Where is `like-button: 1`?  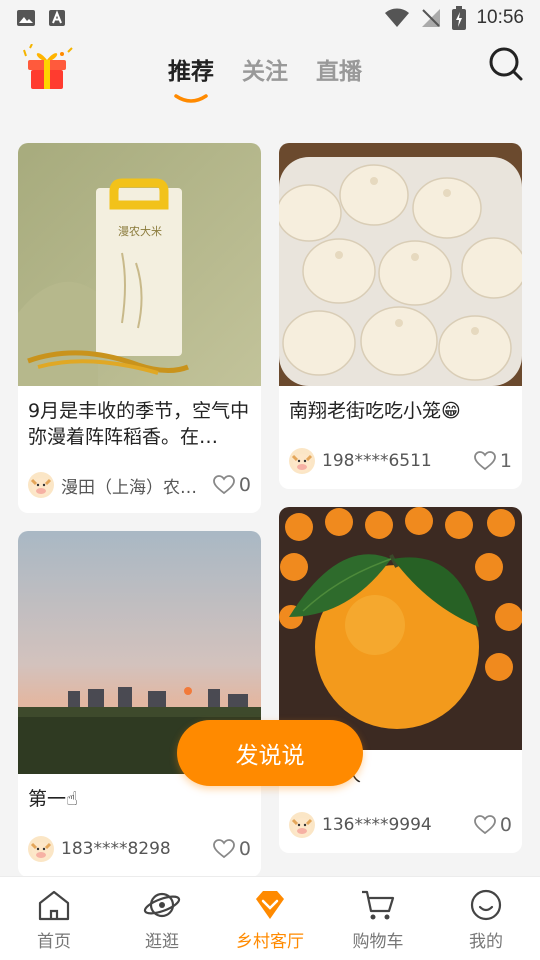 like-button: 1 is located at coordinates (493, 461).